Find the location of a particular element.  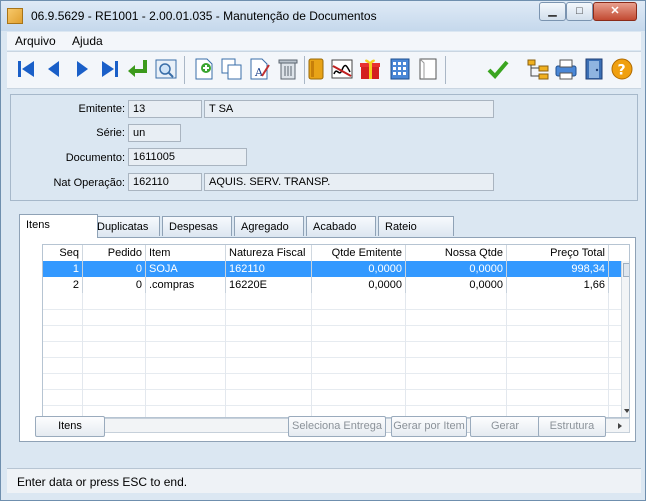

gerar-button: Gerar is located at coordinates (505, 426).